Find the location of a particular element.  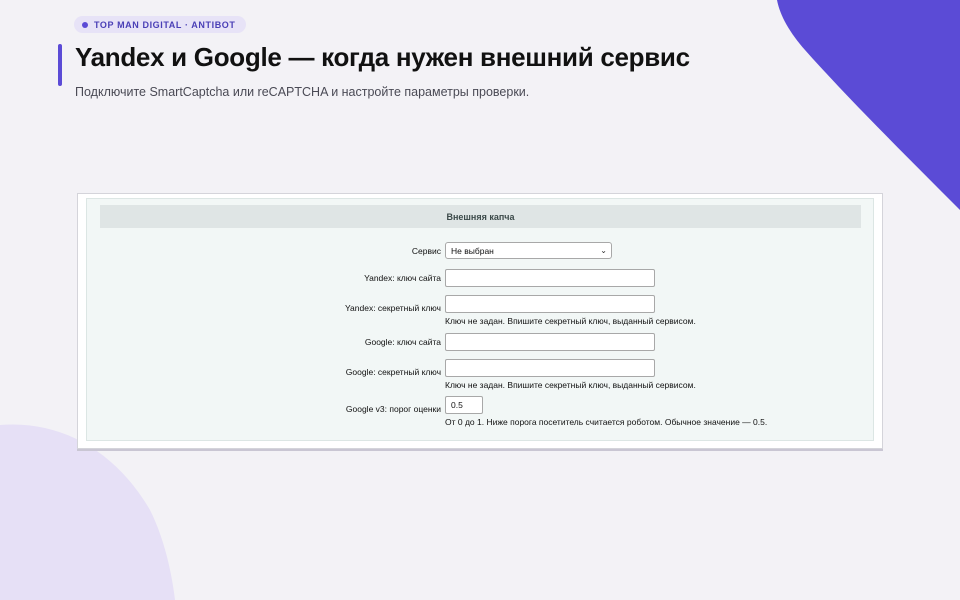

title-accent-bar is located at coordinates (60, 65).